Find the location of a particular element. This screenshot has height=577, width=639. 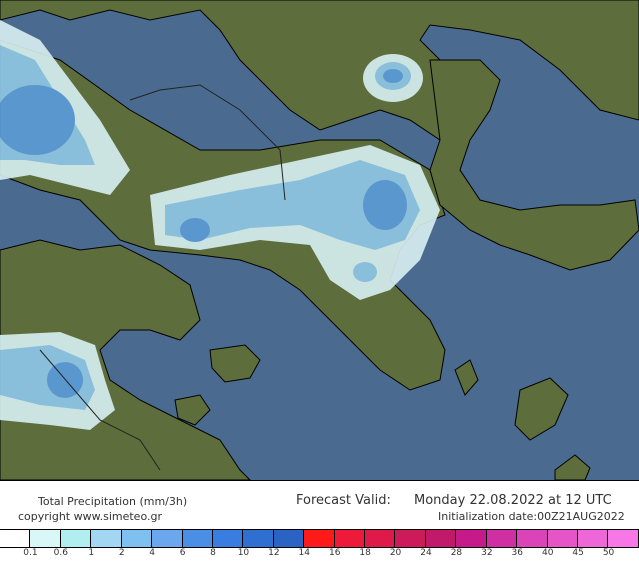

legend-tick-label: 8 is located at coordinates (213, 553).